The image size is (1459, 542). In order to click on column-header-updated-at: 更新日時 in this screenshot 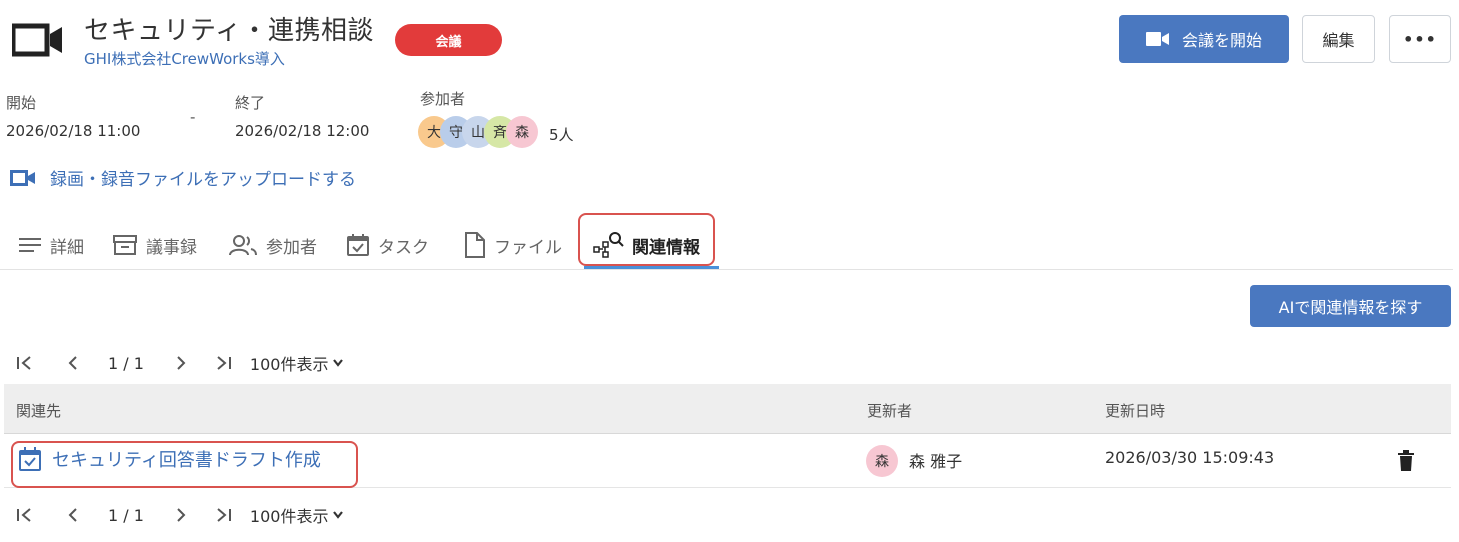, I will do `click(1135, 410)`.